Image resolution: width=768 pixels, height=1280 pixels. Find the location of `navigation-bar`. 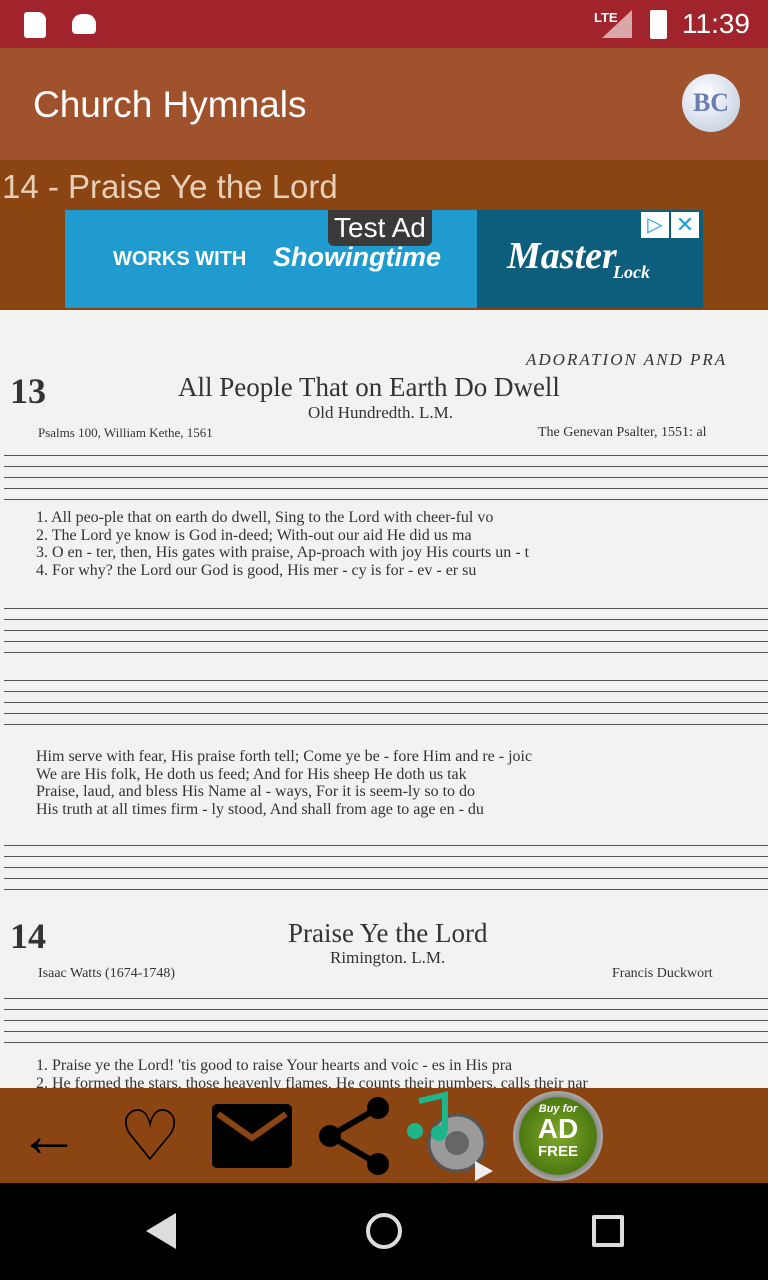

navigation-bar is located at coordinates (384, 1231).